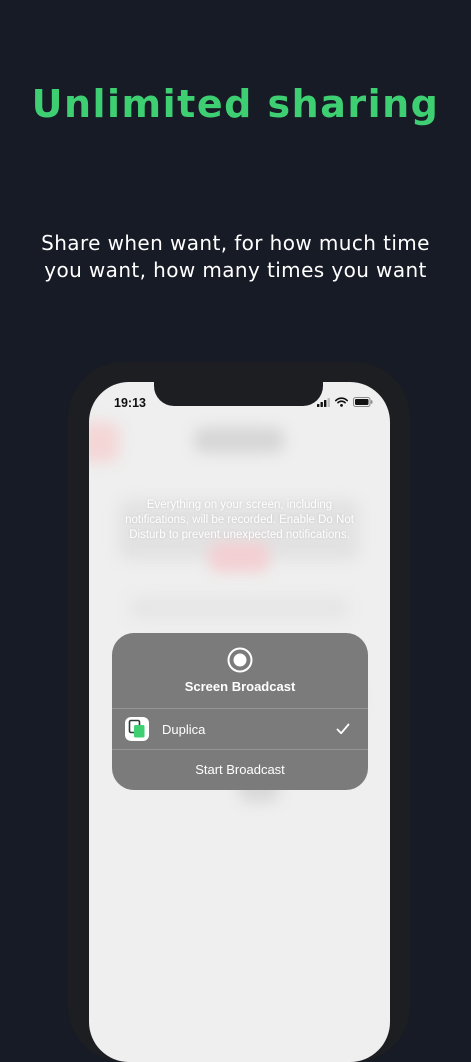 This screenshot has width=471, height=1062. Describe the element at coordinates (323, 402) in the screenshot. I see `signal-icon` at that location.